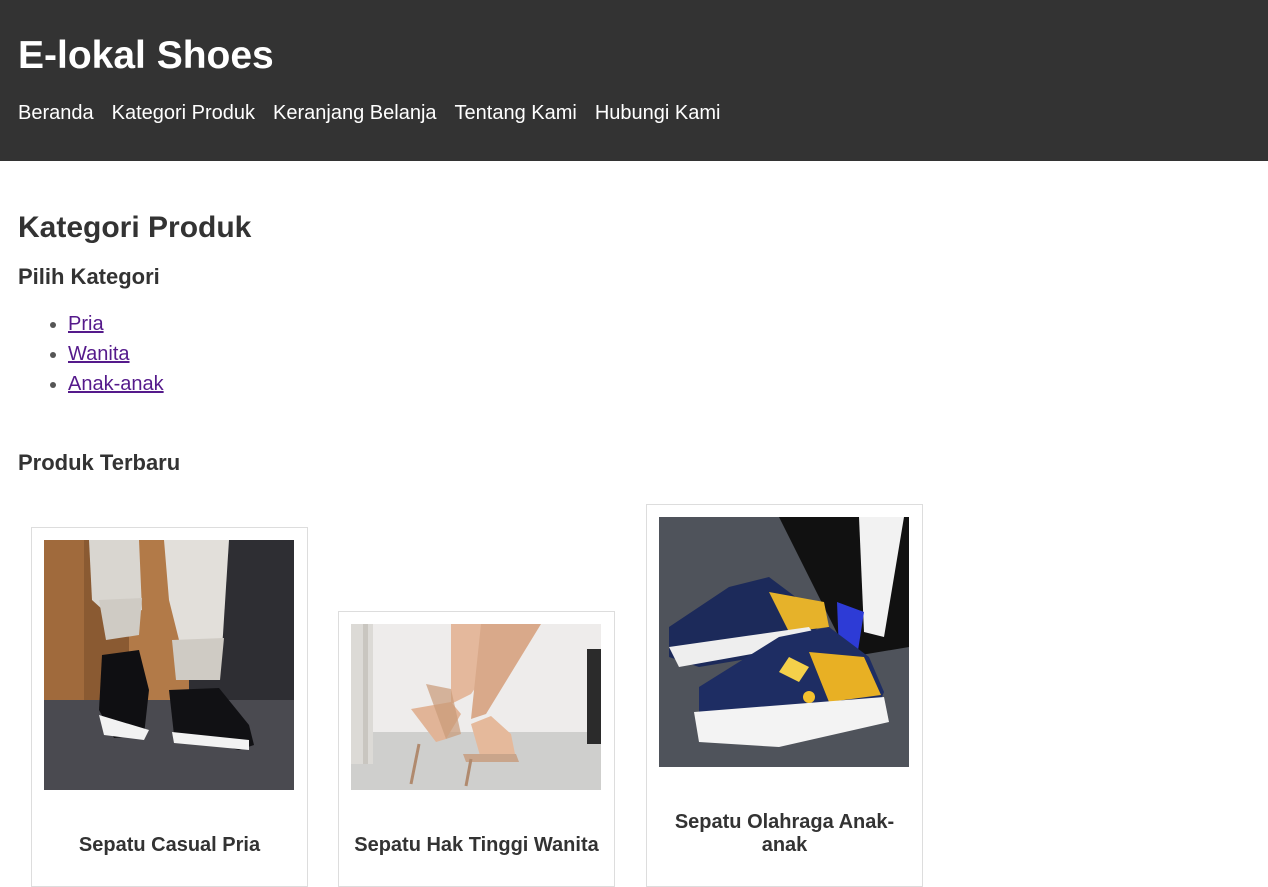  I want to click on category-item: Pria, so click(659, 324).